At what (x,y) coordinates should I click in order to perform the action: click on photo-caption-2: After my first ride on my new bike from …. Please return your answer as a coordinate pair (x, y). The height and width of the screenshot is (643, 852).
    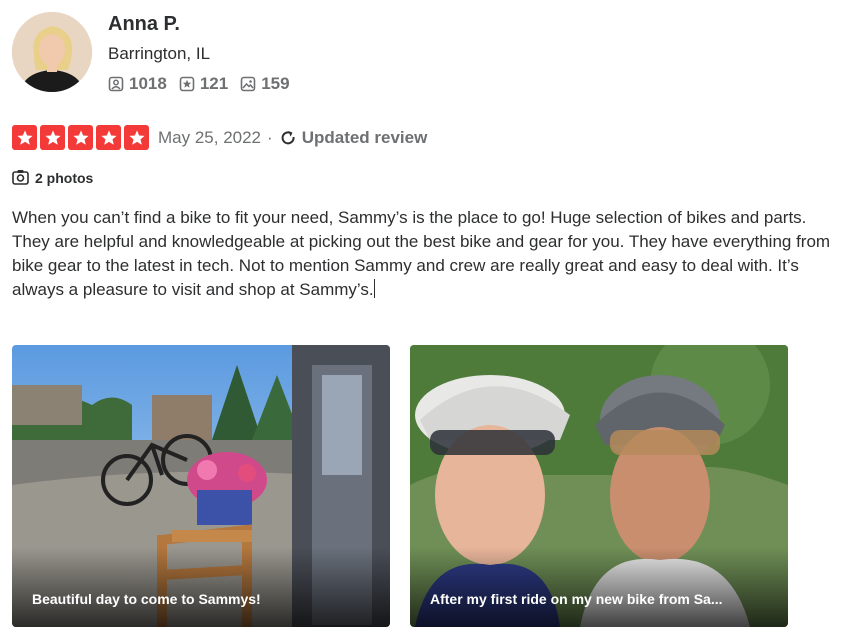
    Looking at the image, I should click on (576, 599).